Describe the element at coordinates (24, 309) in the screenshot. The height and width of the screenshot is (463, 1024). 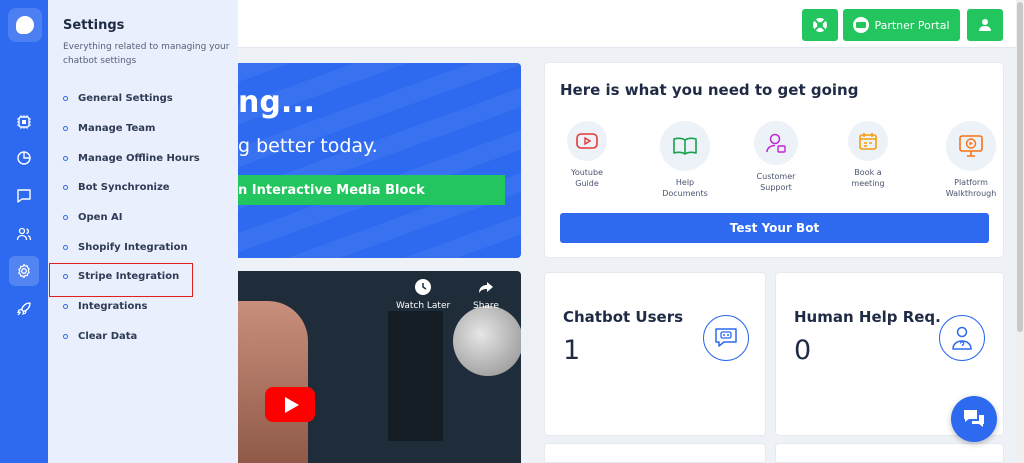
I see `rocket-icon` at that location.